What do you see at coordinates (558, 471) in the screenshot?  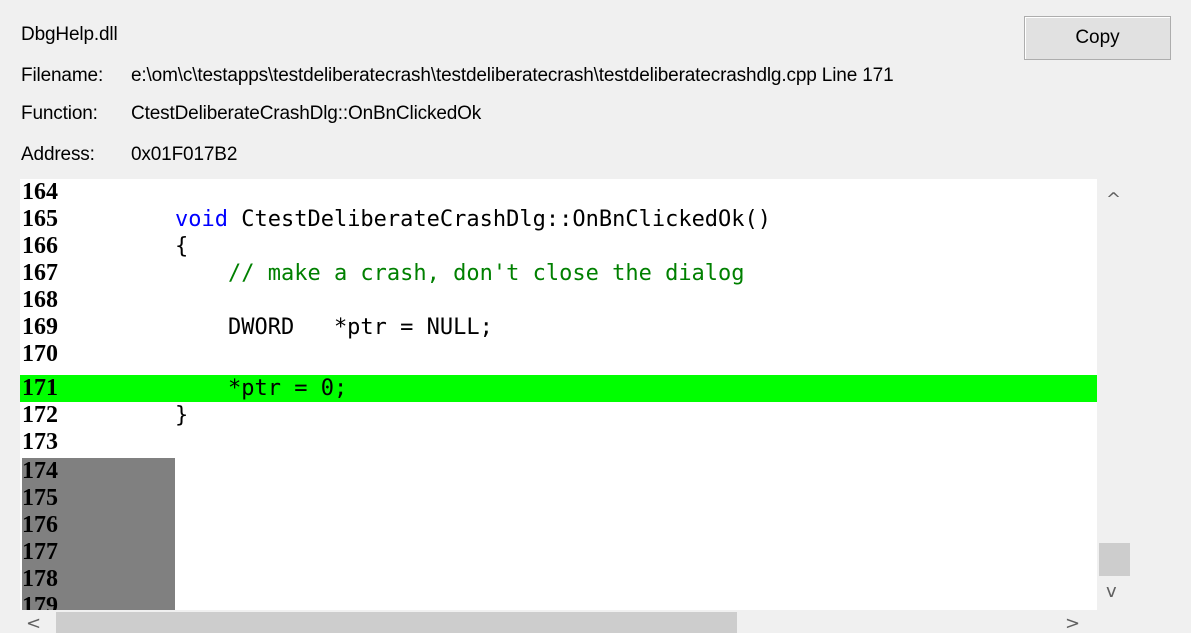 I see `code-row-174: 174` at bounding box center [558, 471].